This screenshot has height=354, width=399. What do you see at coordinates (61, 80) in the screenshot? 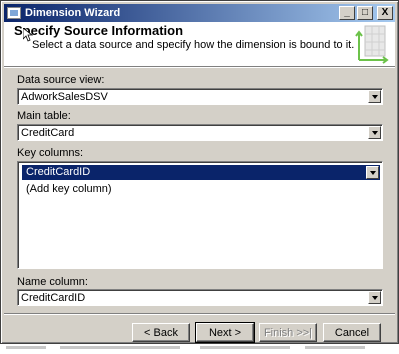
I see `data-source-view-label: Data source view:` at bounding box center [61, 80].